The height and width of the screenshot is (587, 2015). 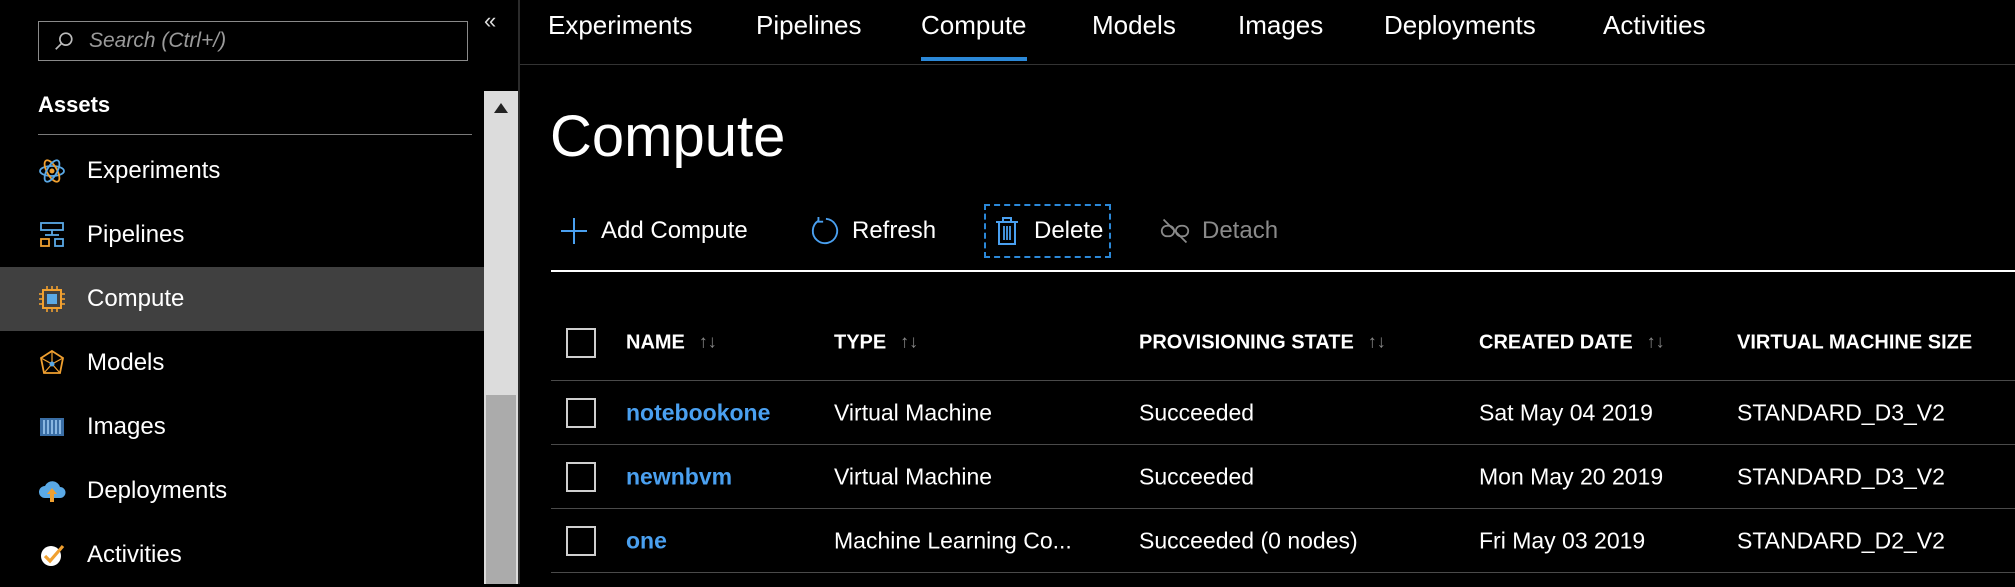 I want to click on sidebar-item-label: Pipelines, so click(x=136, y=234).